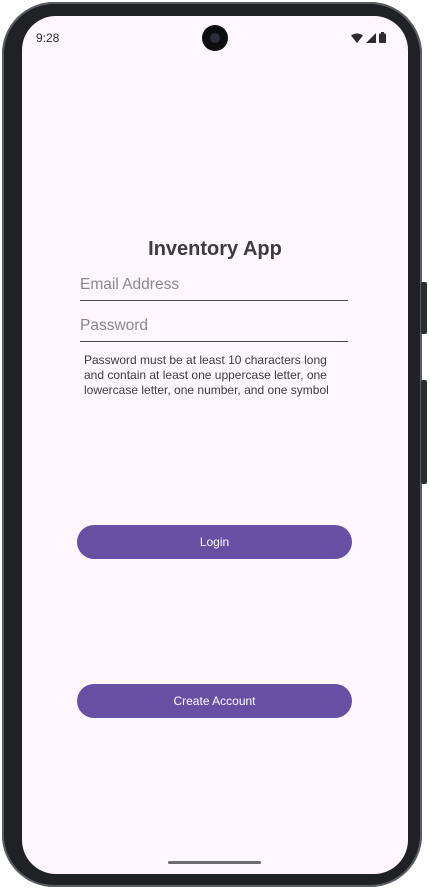  What do you see at coordinates (371, 37) in the screenshot?
I see `cellular-signal-icon` at bounding box center [371, 37].